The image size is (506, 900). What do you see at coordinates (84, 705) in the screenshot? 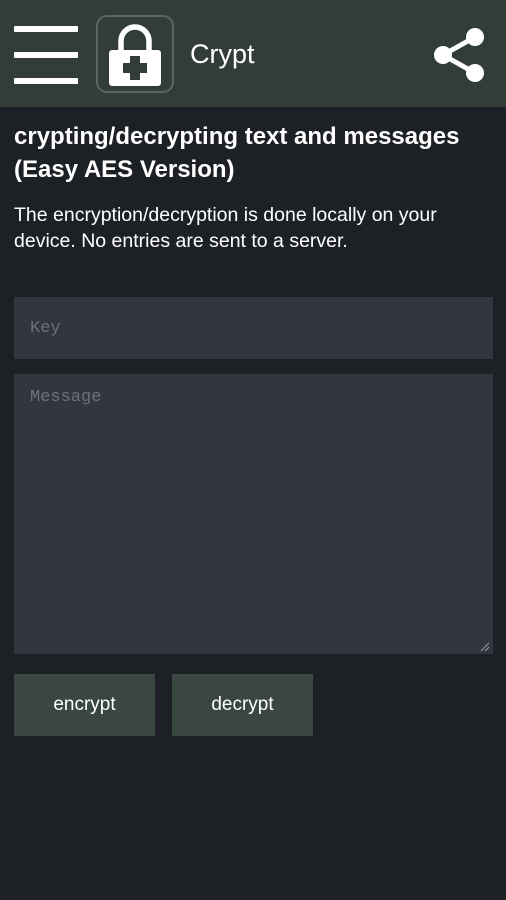
I see `encrypt-button: encrypt` at bounding box center [84, 705].